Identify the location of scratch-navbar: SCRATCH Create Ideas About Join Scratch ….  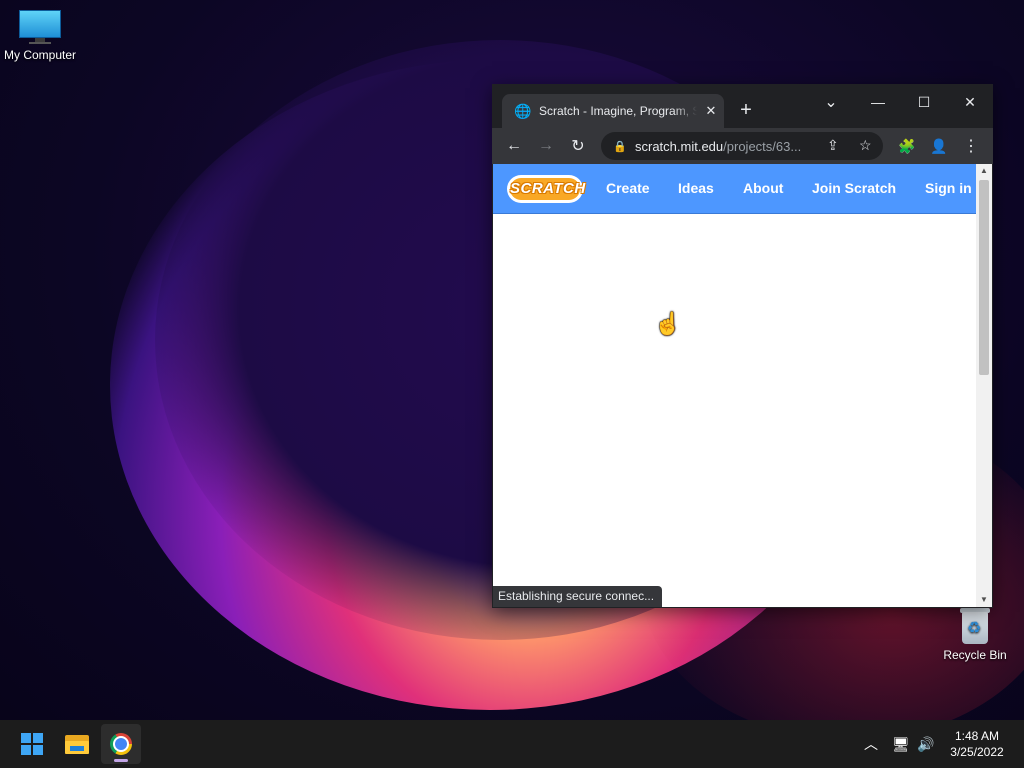
(734, 189).